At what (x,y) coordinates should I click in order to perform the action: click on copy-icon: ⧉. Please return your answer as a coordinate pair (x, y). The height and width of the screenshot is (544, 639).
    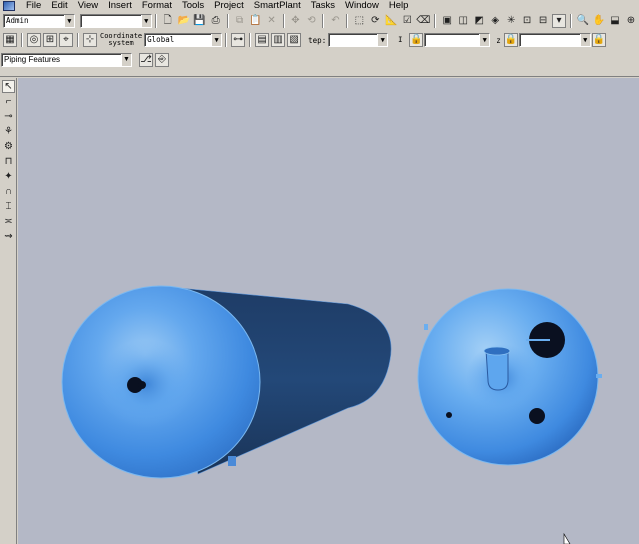
    Looking at the image, I should click on (240, 21).